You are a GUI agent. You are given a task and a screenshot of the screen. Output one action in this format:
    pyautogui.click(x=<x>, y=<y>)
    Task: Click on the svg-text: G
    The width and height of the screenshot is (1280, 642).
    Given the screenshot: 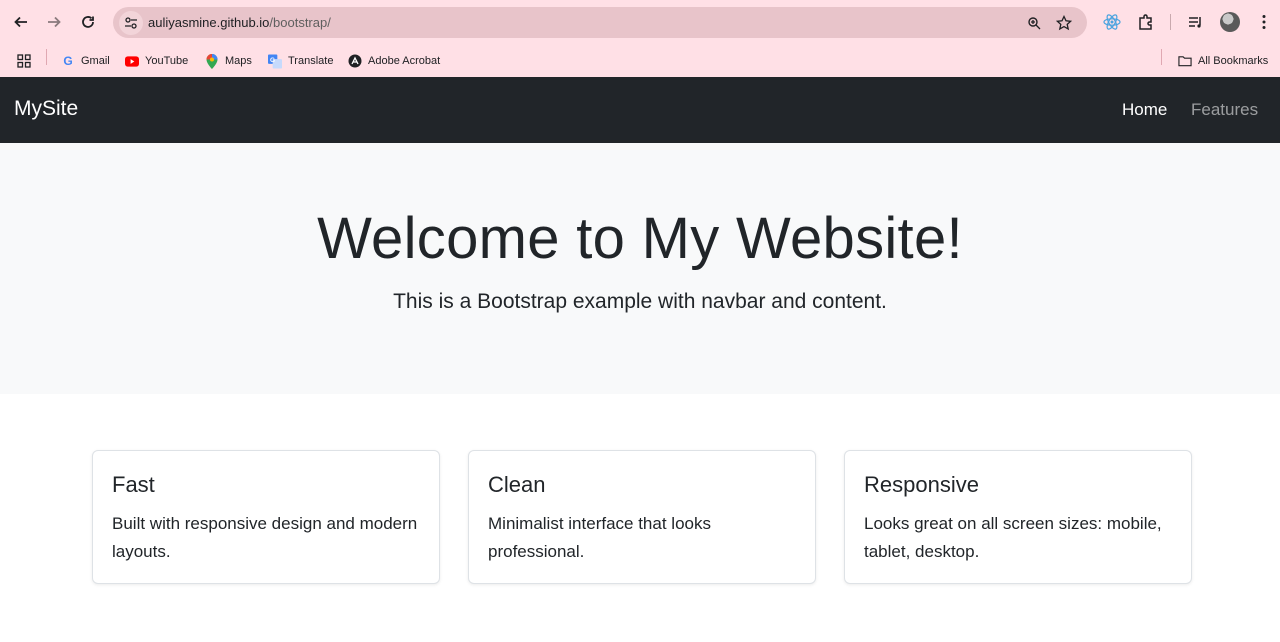 What is the action you would take?
    pyautogui.click(x=272, y=59)
    